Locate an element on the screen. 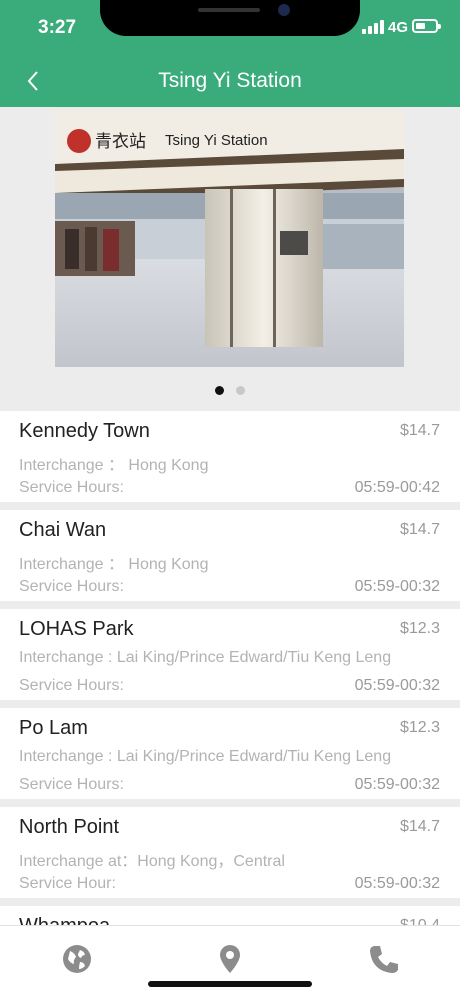 The height and width of the screenshot is (996, 460). phone-icon is located at coordinates (383, 959).